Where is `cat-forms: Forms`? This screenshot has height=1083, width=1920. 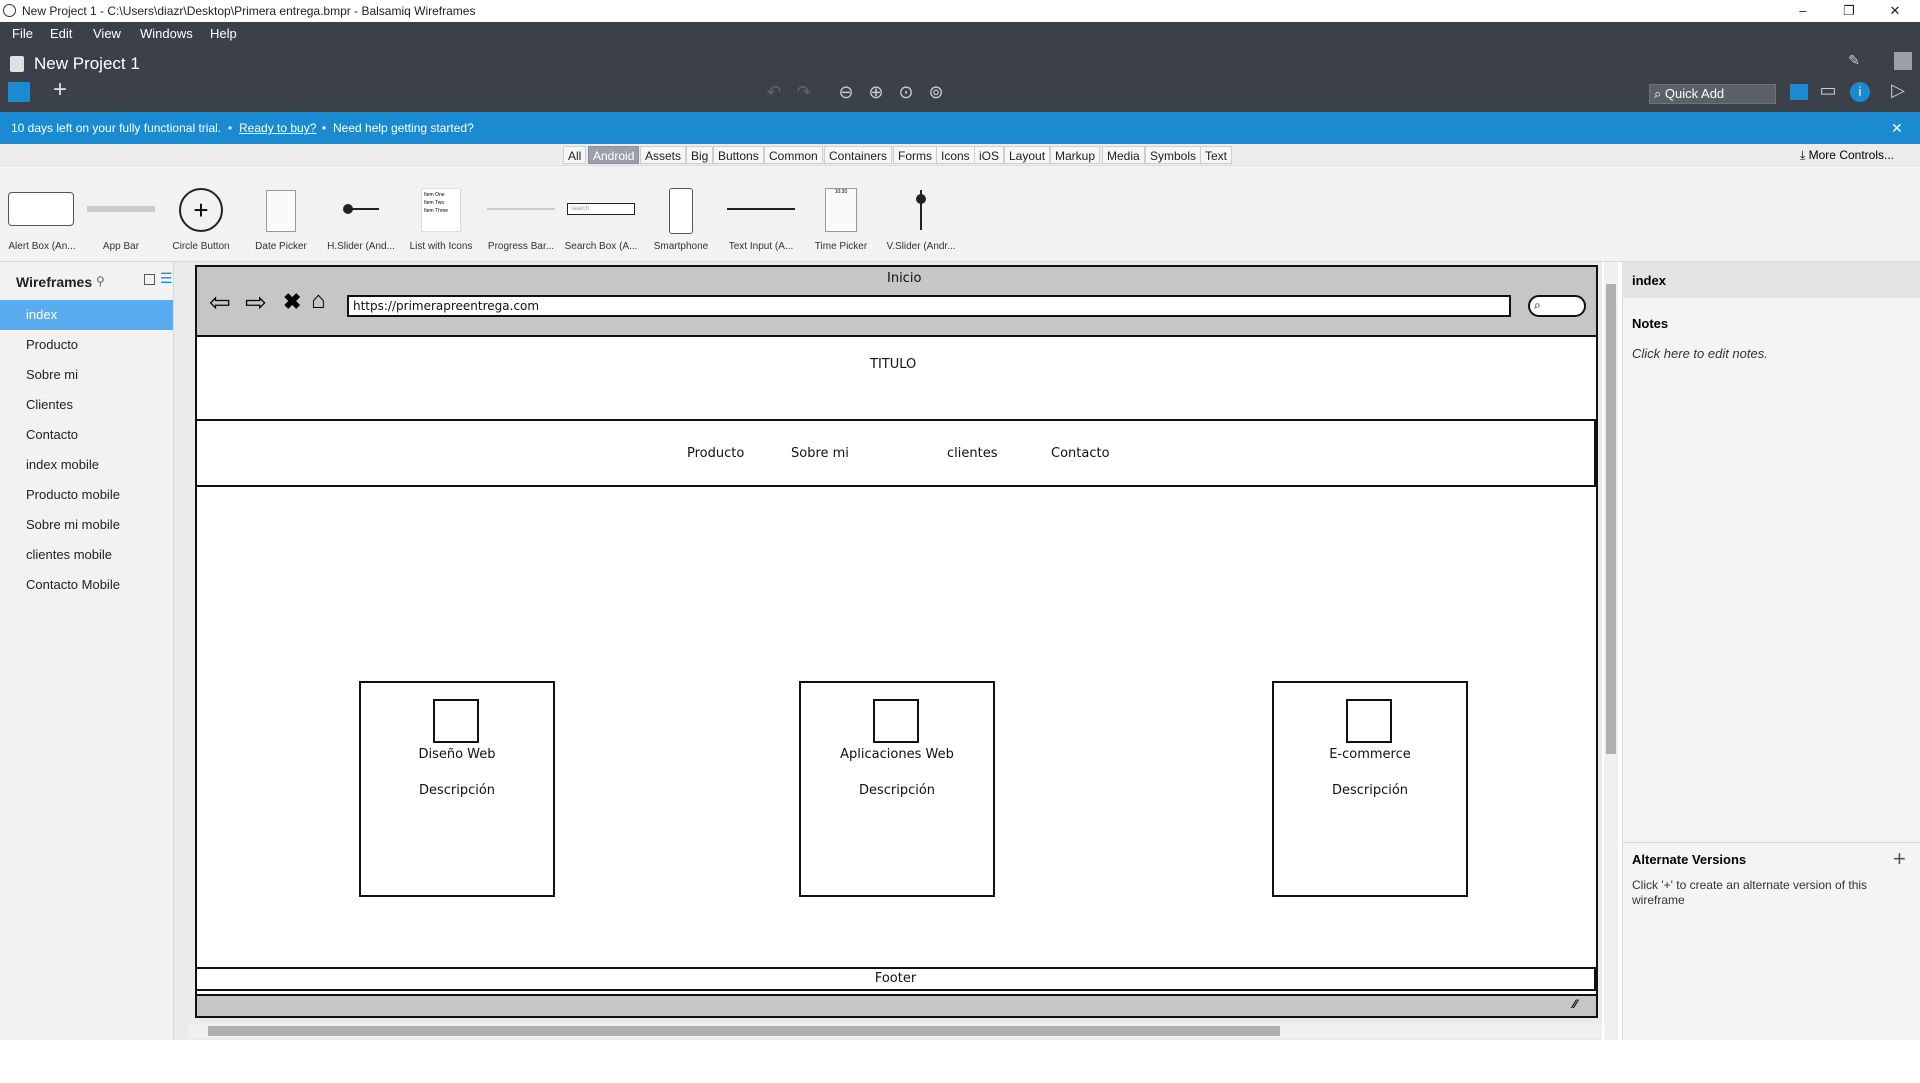 cat-forms: Forms is located at coordinates (915, 155).